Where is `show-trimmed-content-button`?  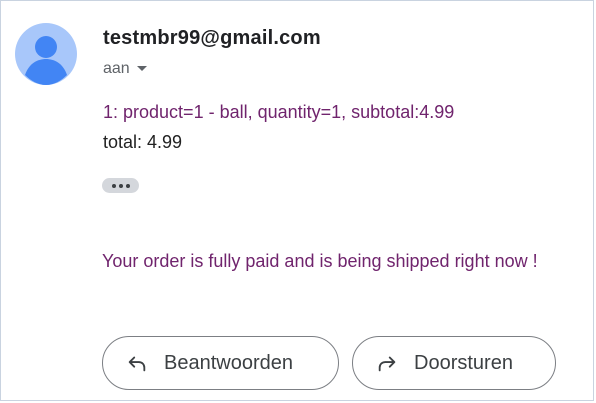
show-trimmed-content-button is located at coordinates (120, 185).